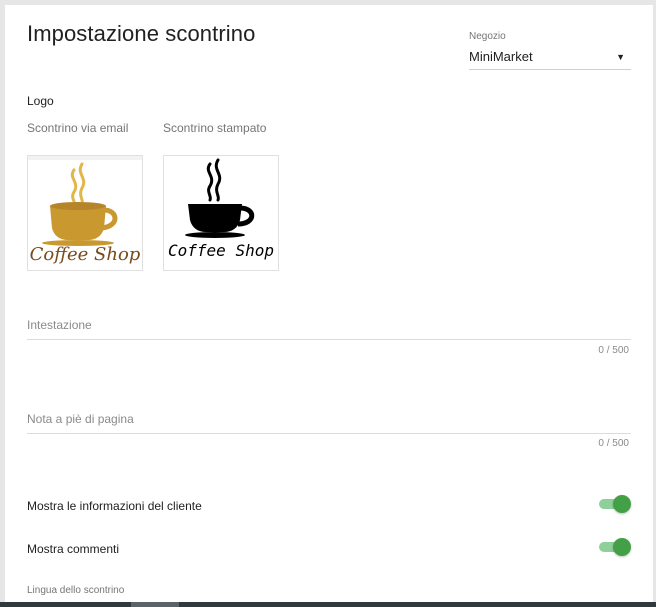 The image size is (656, 607). I want to click on customer-info-toggle, so click(615, 504).